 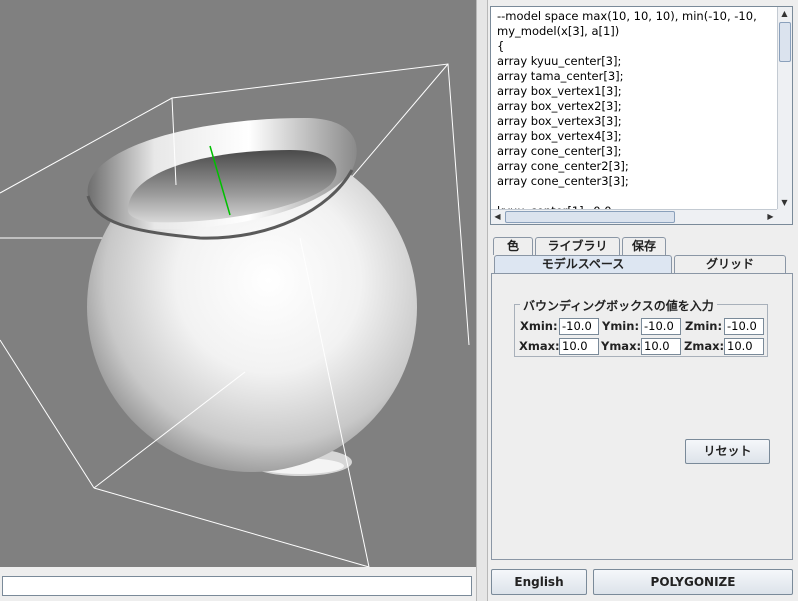 I want to click on code-line: array cone_center[3];, so click(x=559, y=151).